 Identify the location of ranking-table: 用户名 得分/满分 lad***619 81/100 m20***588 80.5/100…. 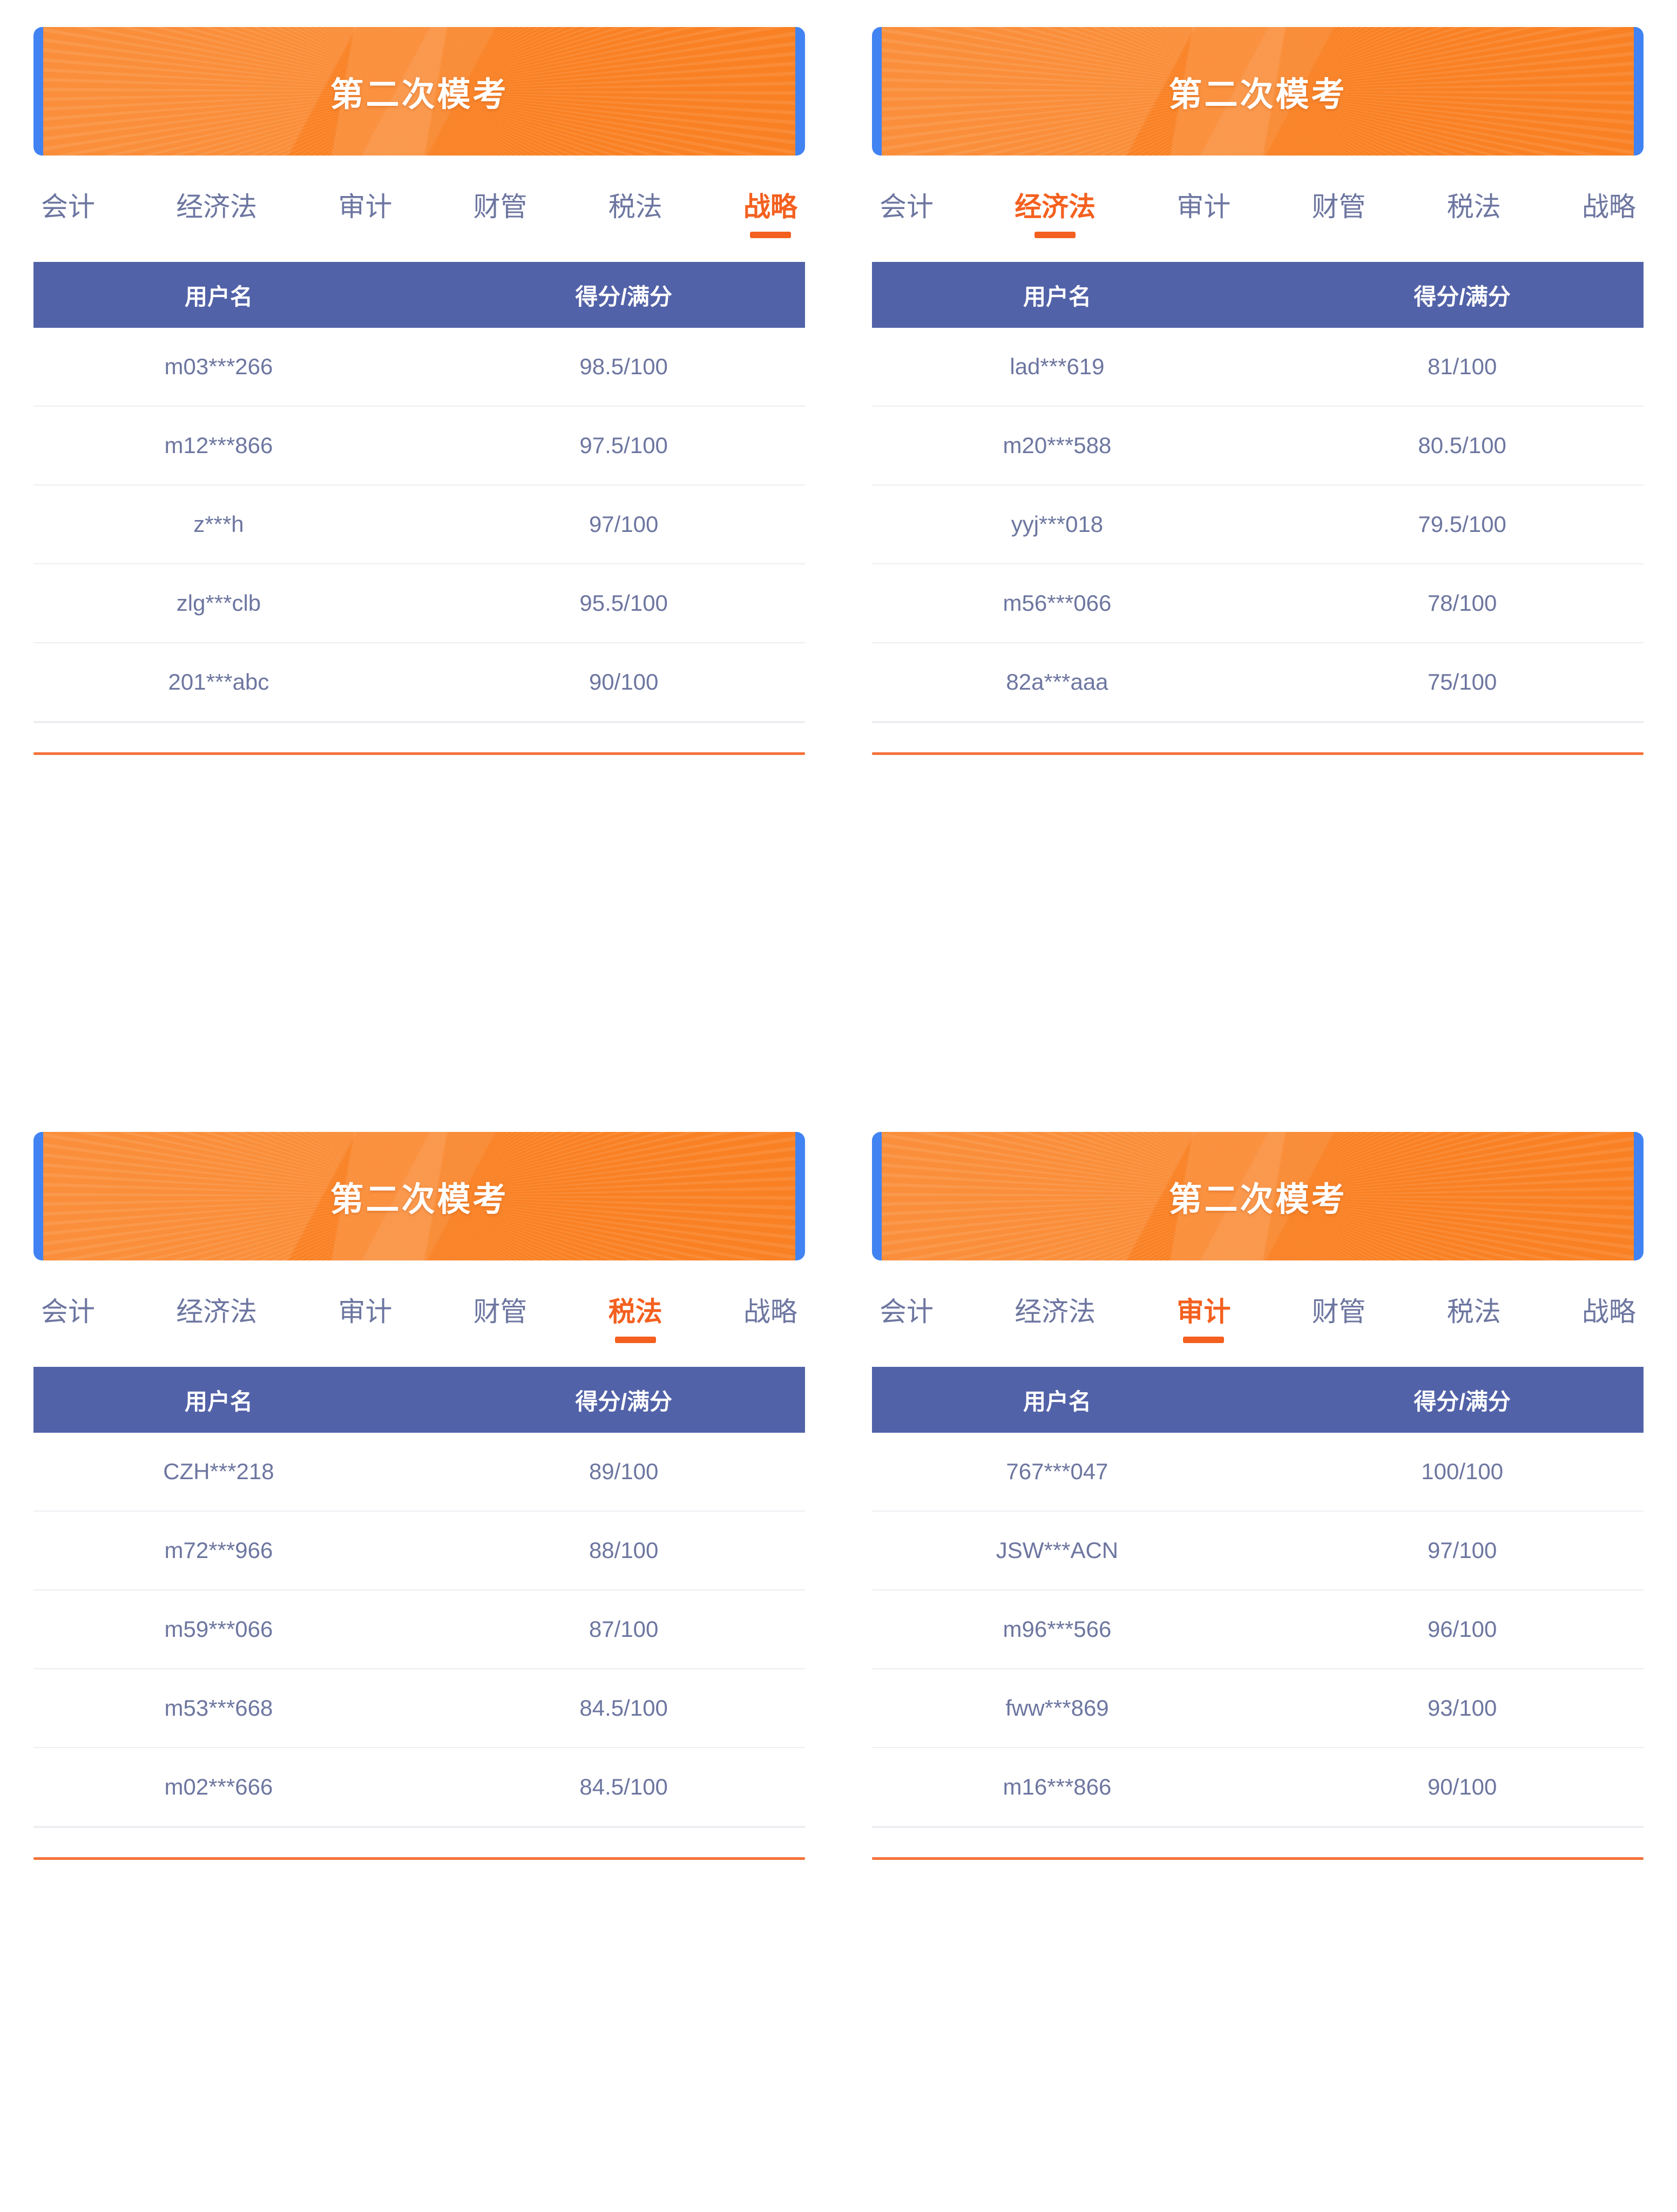
(1258, 492).